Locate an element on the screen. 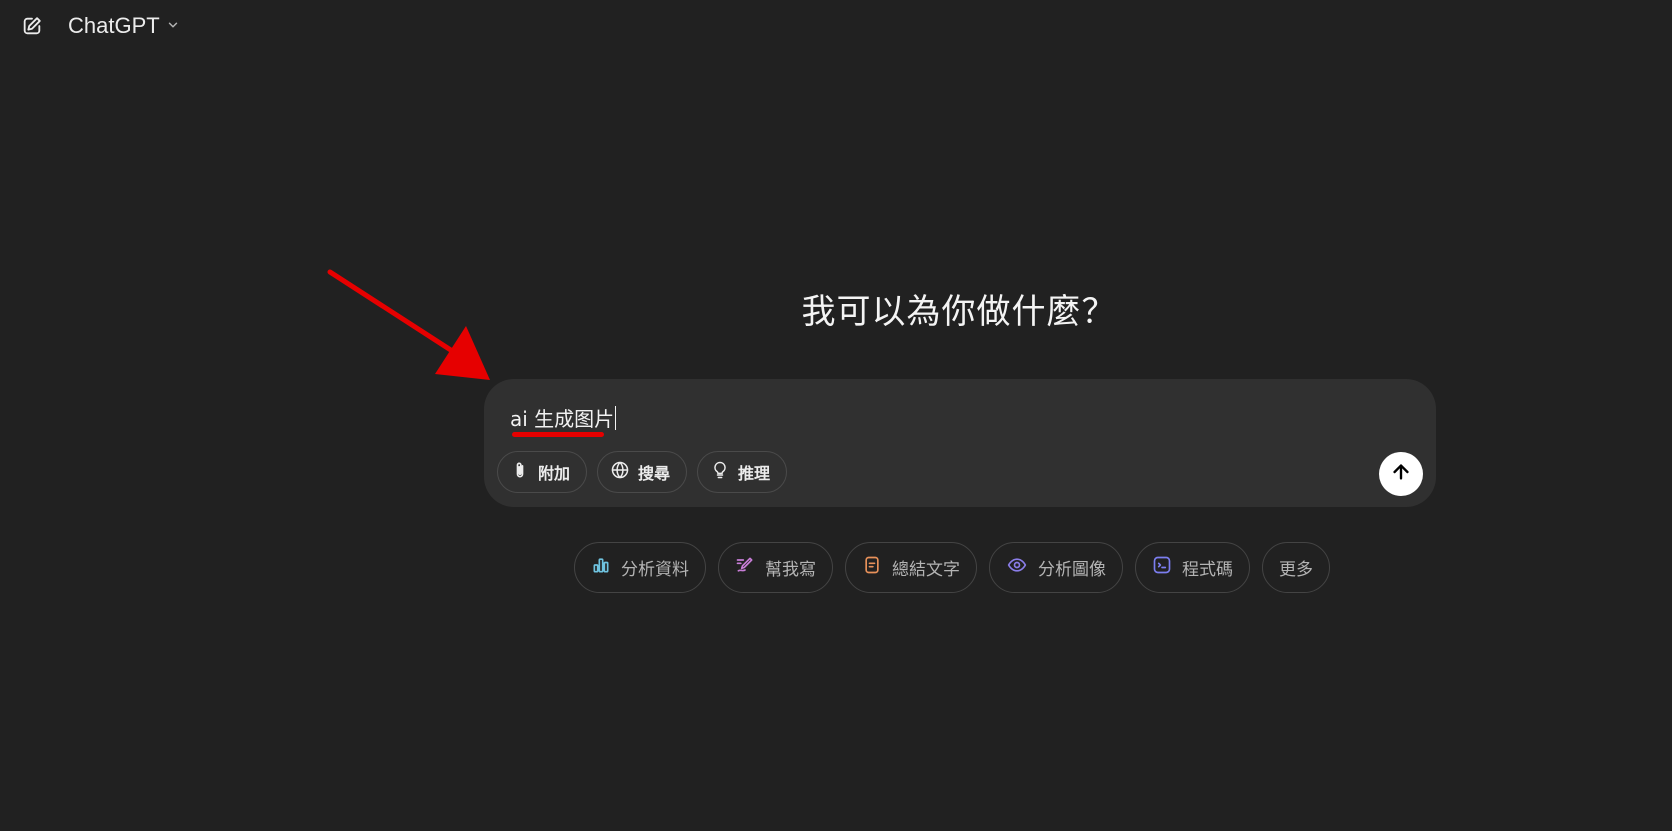 The image size is (1672, 831). suggestion-code: 程式碼 is located at coordinates (1192, 567).